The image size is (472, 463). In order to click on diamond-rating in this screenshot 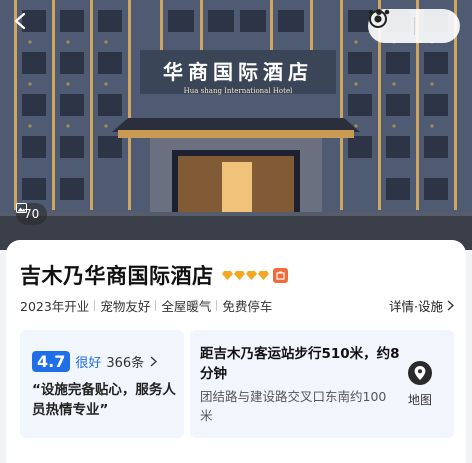, I will do `click(245, 275)`.